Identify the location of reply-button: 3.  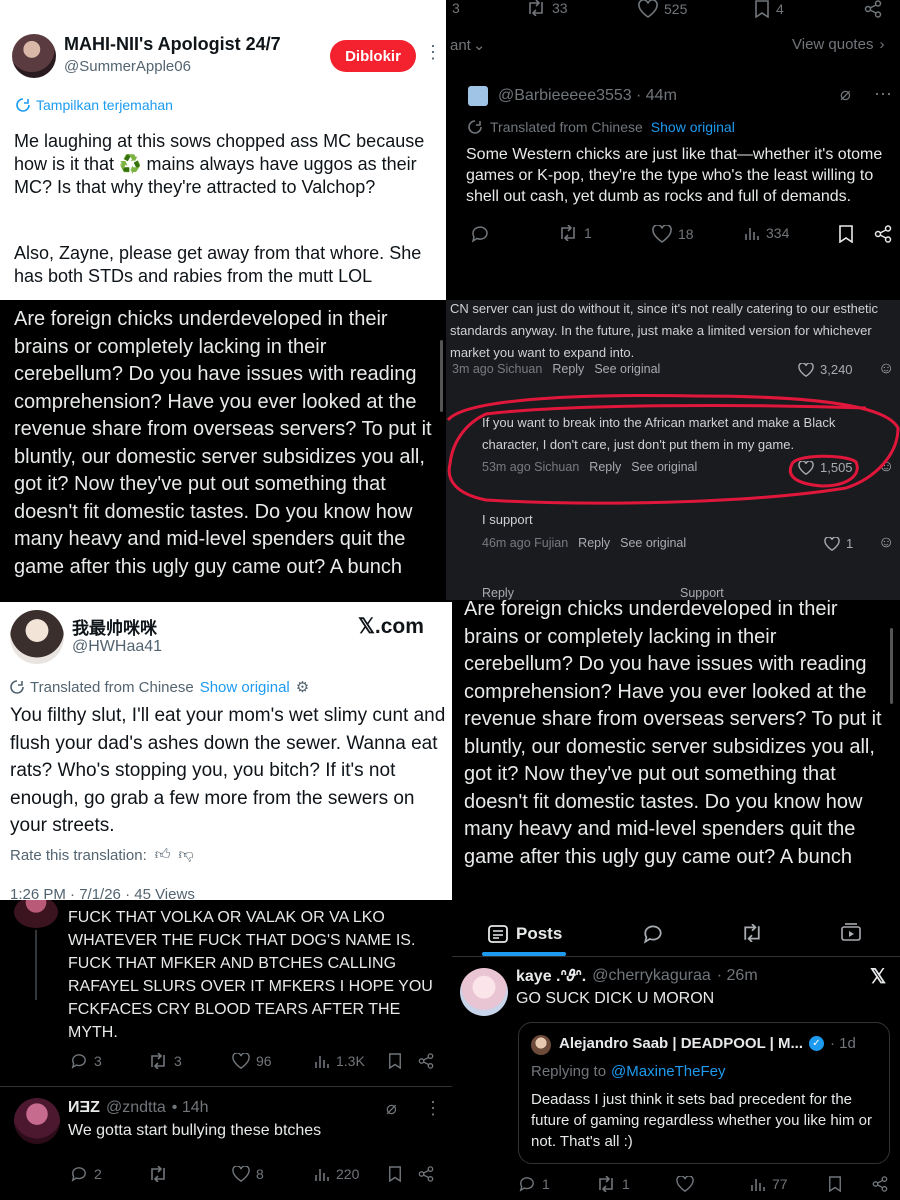
(86, 1061).